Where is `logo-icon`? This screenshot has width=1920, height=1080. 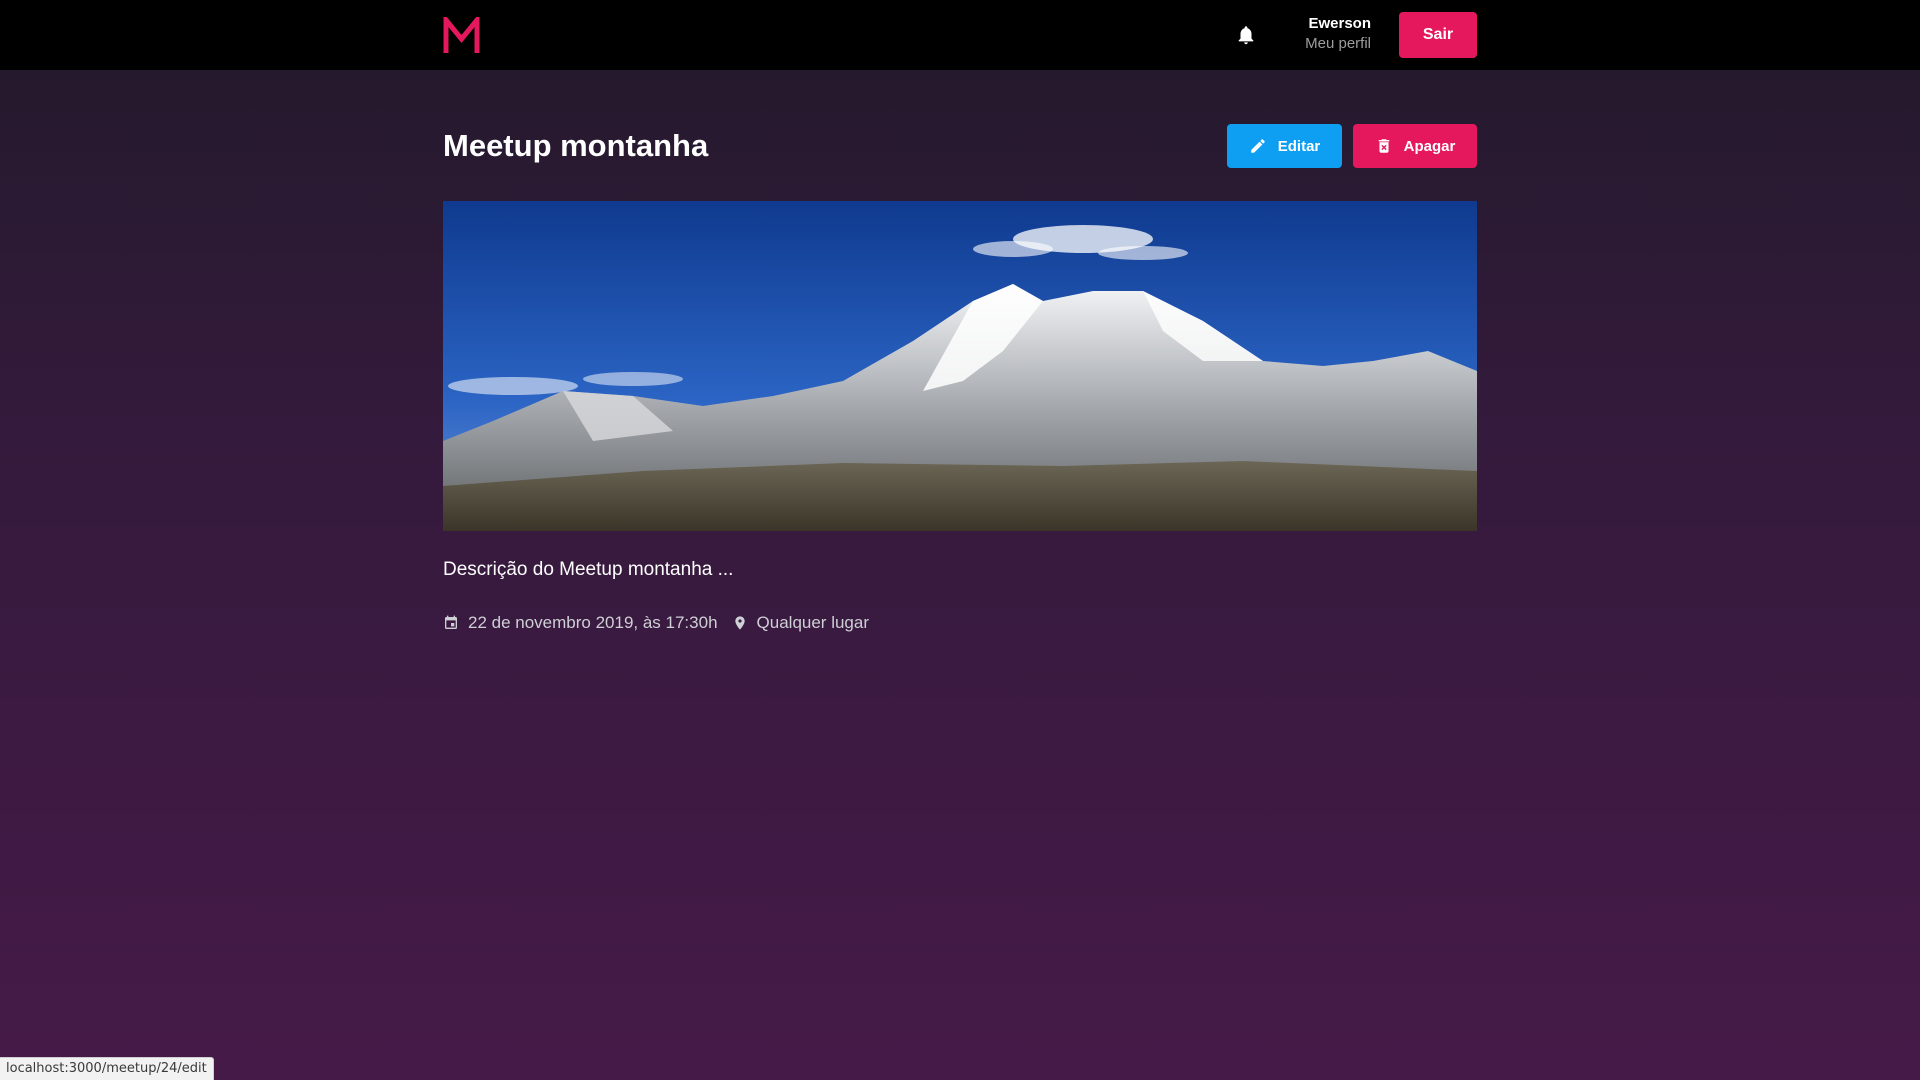 logo-icon is located at coordinates (461, 34).